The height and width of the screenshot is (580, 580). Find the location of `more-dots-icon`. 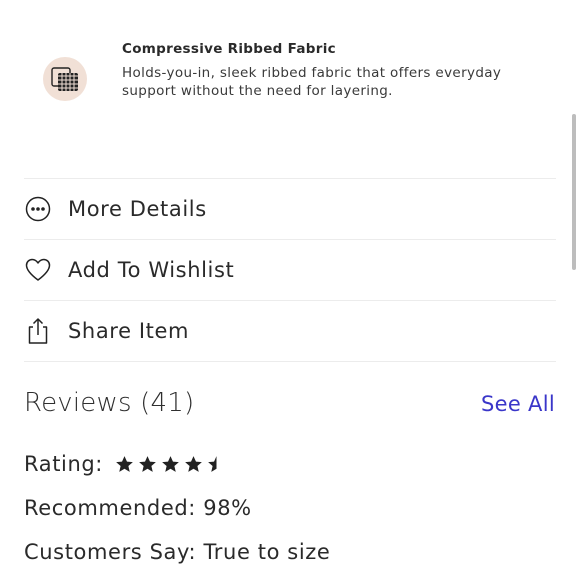

more-dots-icon is located at coordinates (38, 209).